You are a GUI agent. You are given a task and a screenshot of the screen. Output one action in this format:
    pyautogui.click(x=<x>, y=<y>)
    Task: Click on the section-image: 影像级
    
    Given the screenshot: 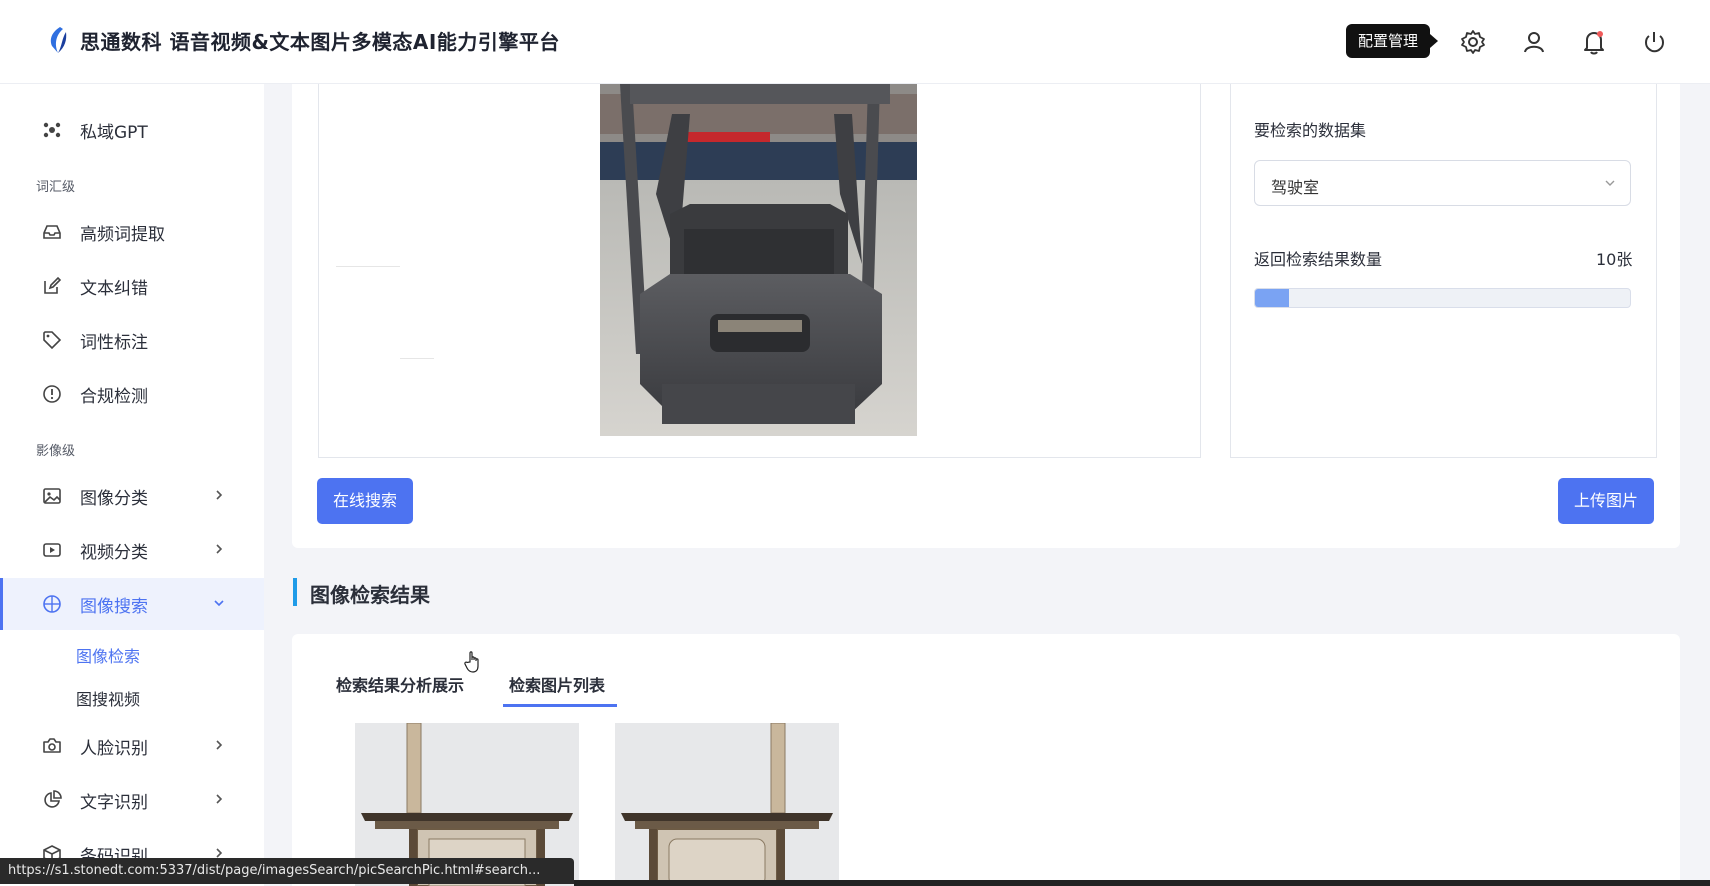 What is the action you would take?
    pyautogui.click(x=56, y=451)
    